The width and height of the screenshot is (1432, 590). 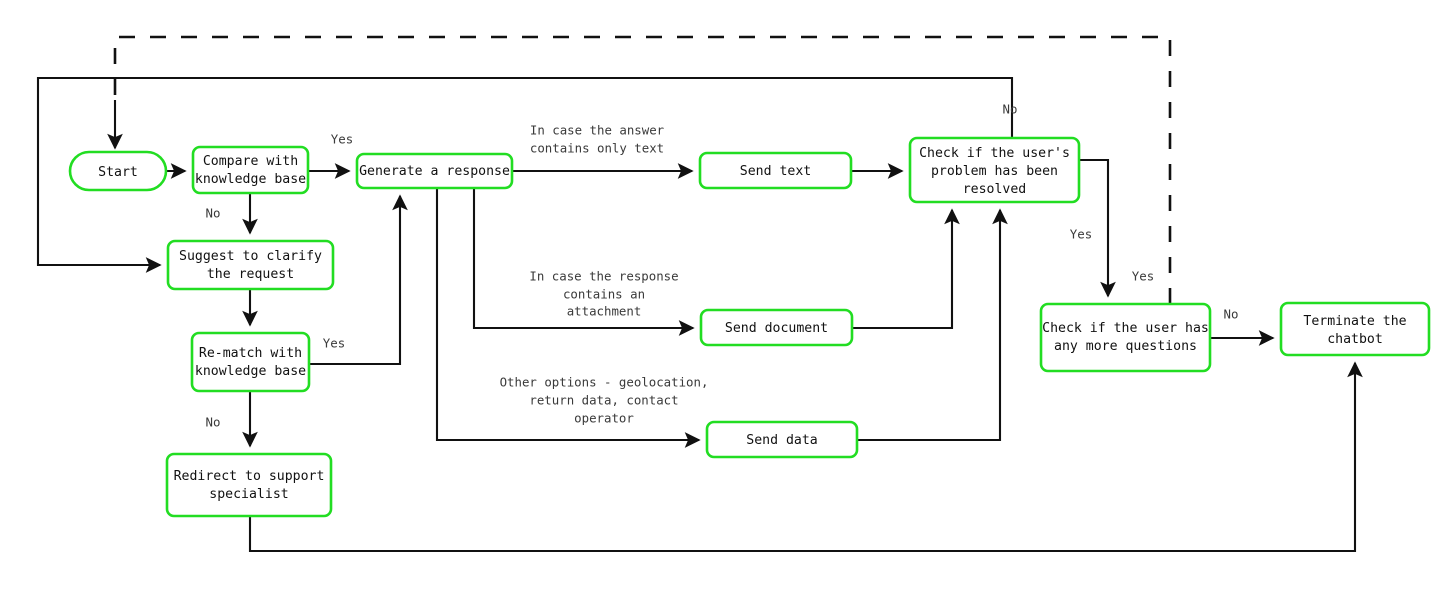 I want to click on node-generate-a-response: Generate a response, so click(x=434, y=171).